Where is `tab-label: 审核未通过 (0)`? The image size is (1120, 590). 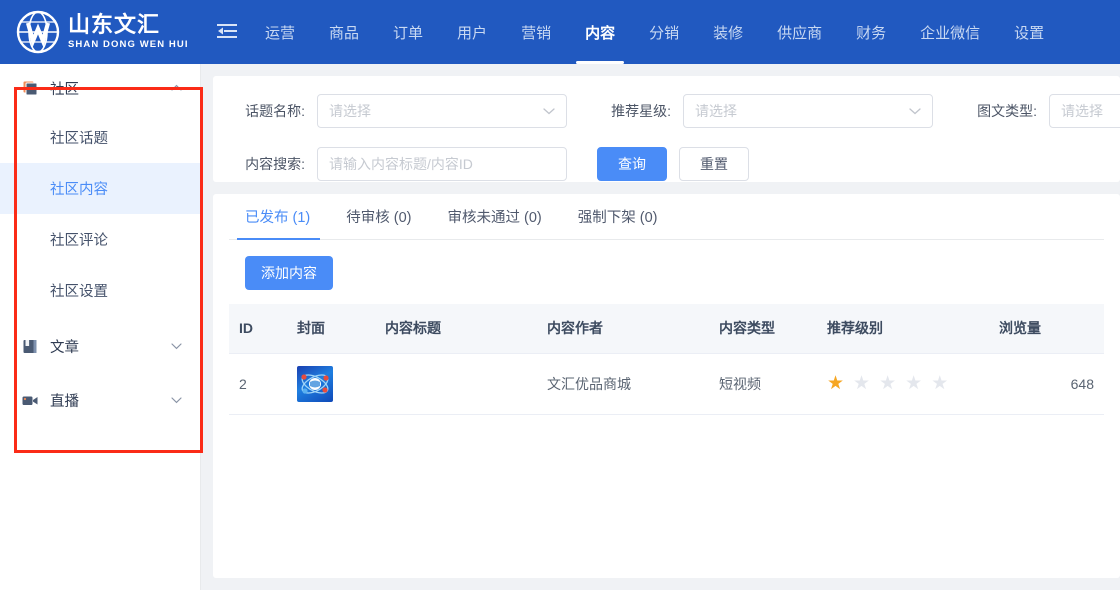 tab-label: 审核未通过 (0) is located at coordinates (494, 218).